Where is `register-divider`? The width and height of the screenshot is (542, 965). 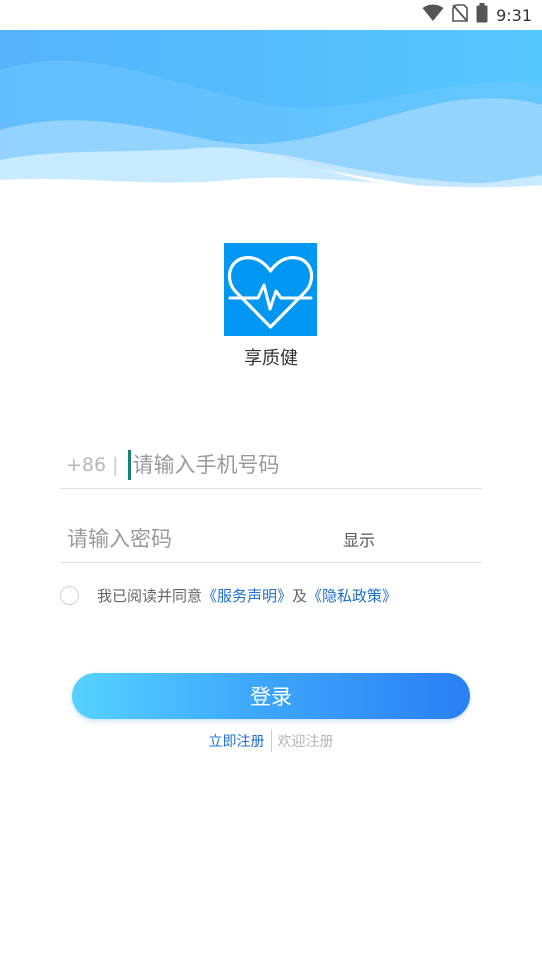
register-divider is located at coordinates (271, 741).